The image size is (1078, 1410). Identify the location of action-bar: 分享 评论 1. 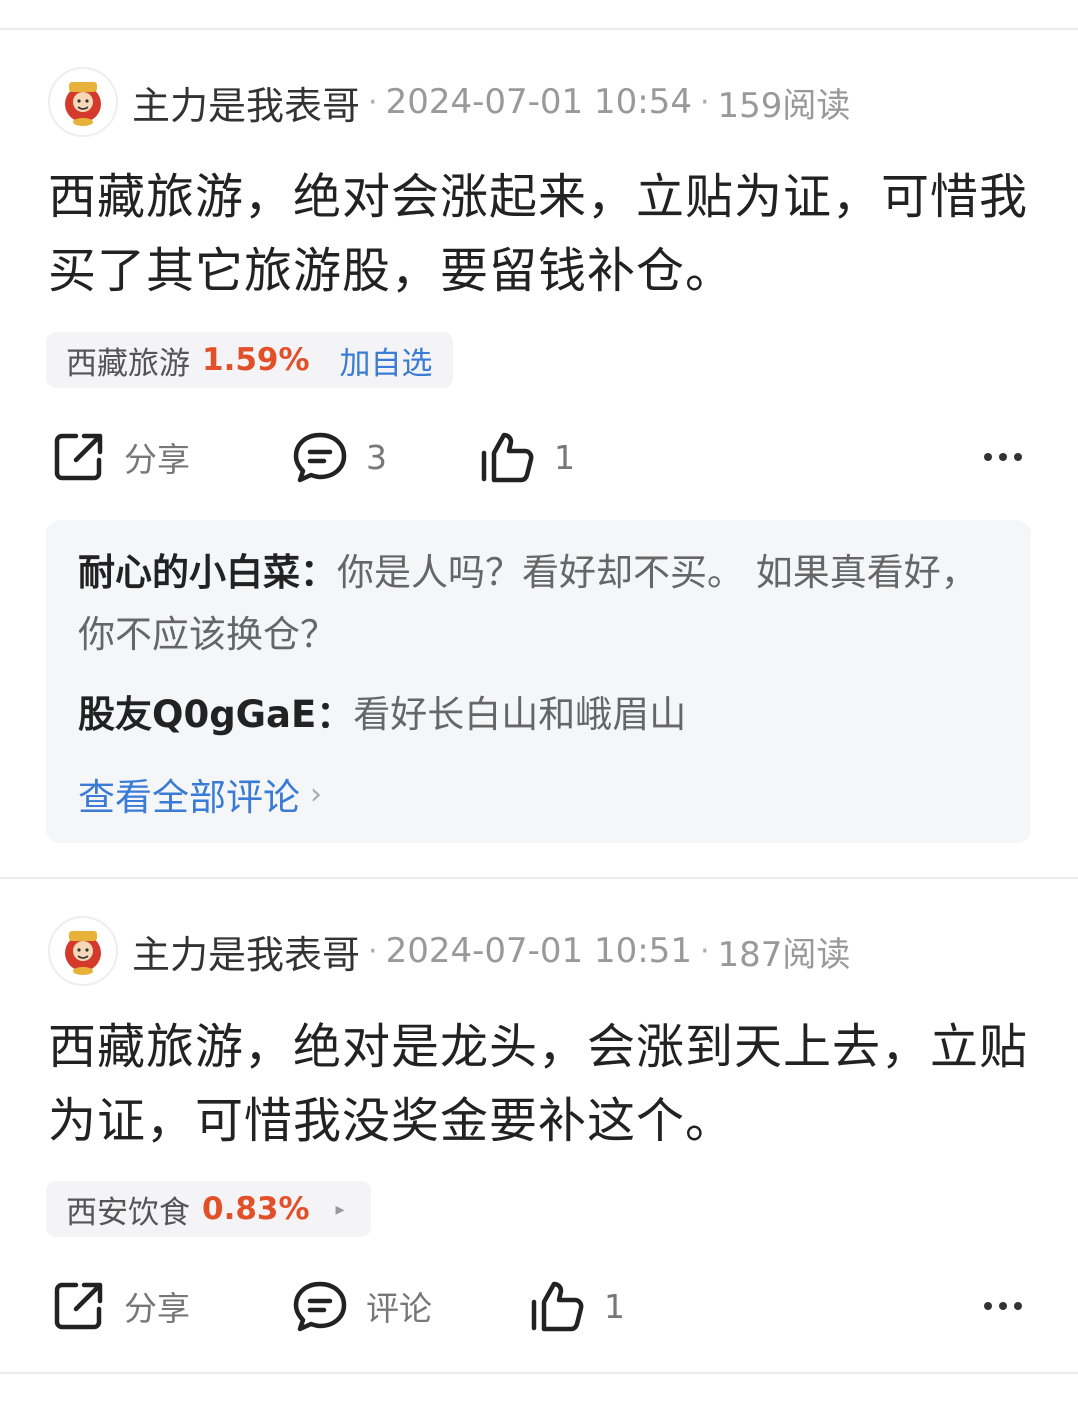
(539, 1306).